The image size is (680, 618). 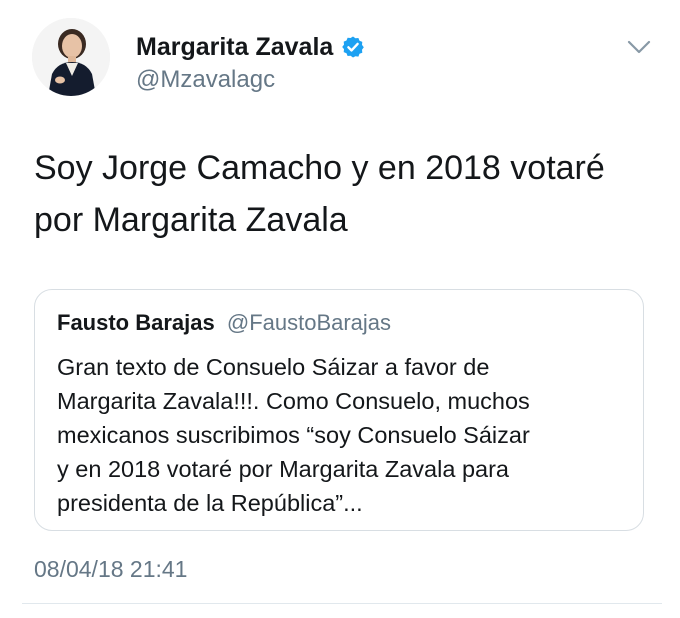 I want to click on chevron-down-icon, so click(x=639, y=47).